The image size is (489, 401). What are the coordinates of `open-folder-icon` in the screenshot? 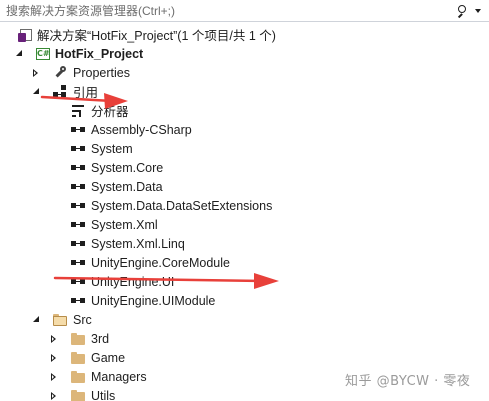 It's located at (60, 320).